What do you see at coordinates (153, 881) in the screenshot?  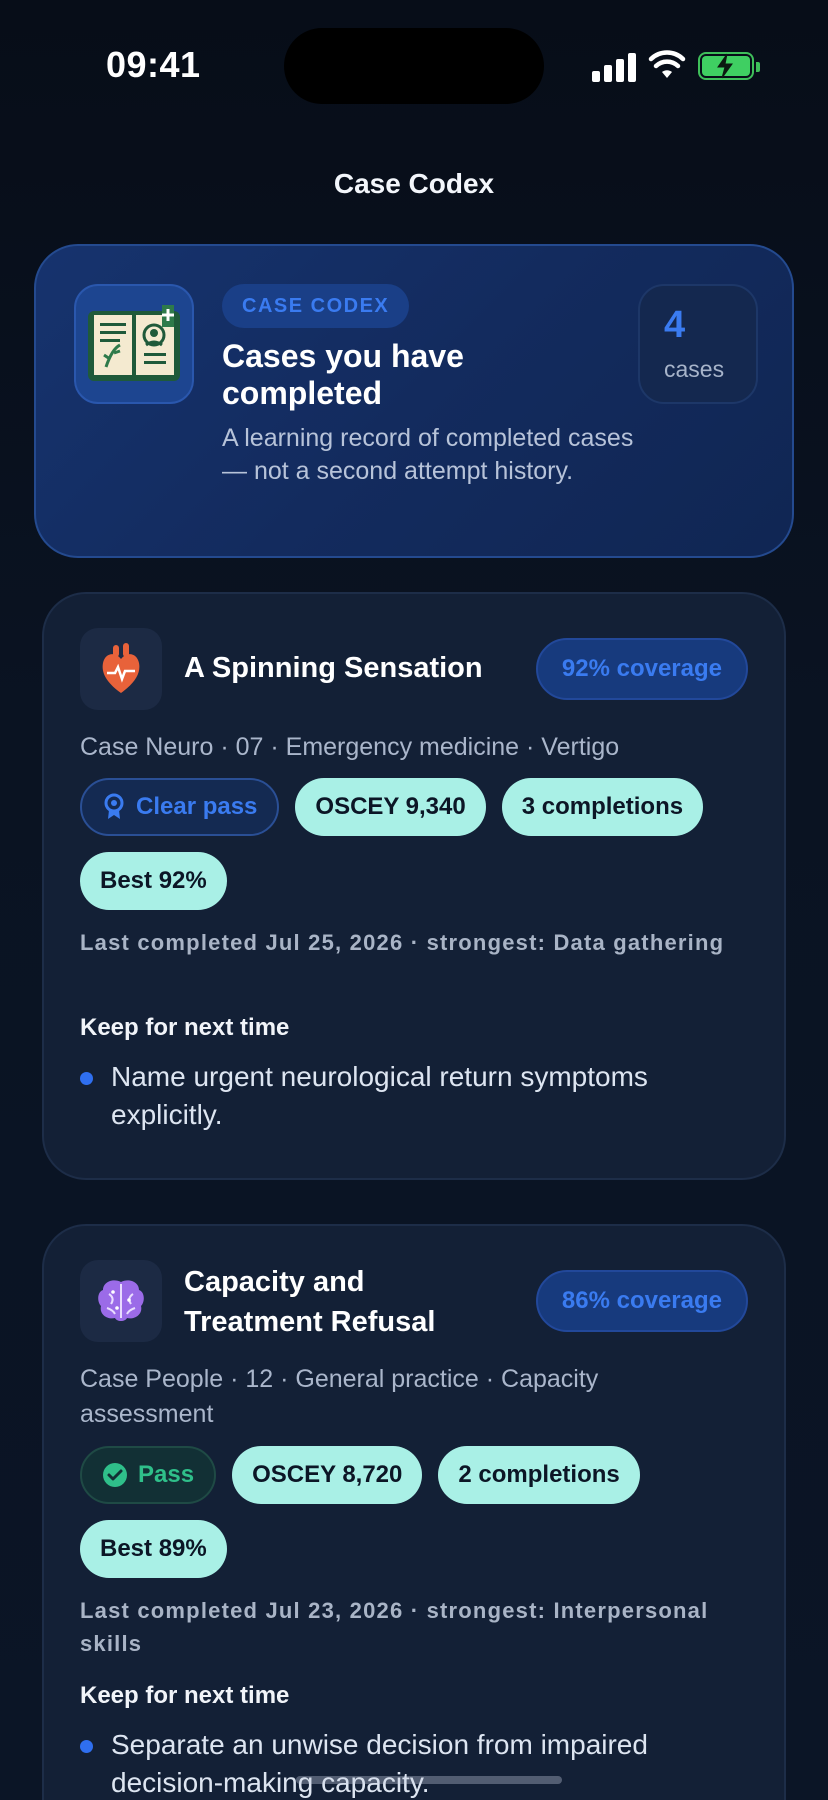 I see `best-score-pill: Best 92%` at bounding box center [153, 881].